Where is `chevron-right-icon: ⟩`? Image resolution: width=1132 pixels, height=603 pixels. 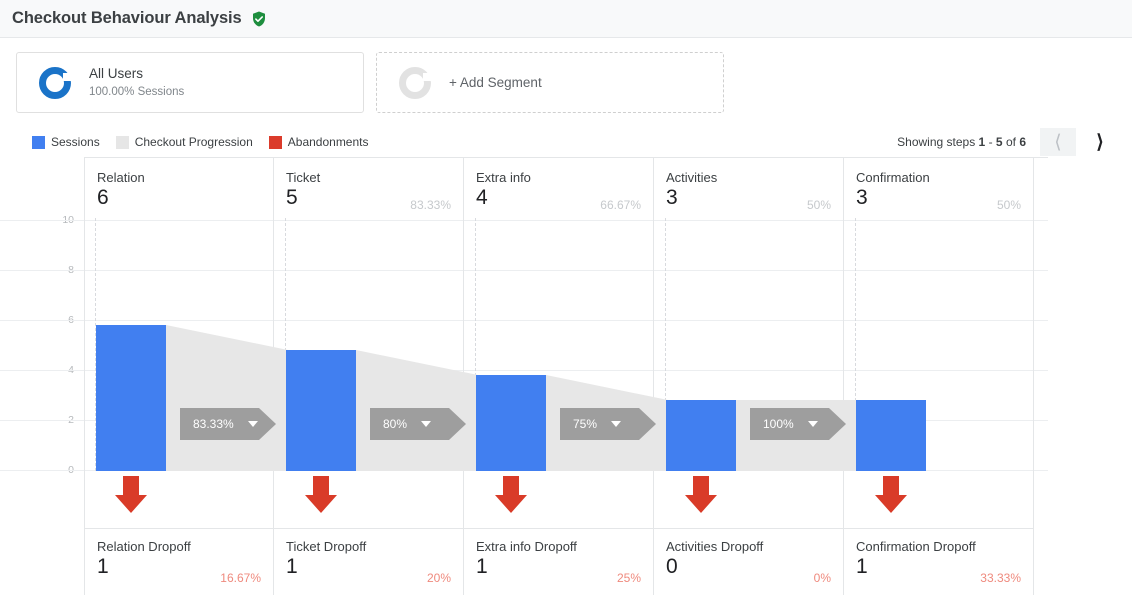 chevron-right-icon: ⟩ is located at coordinates (1100, 142).